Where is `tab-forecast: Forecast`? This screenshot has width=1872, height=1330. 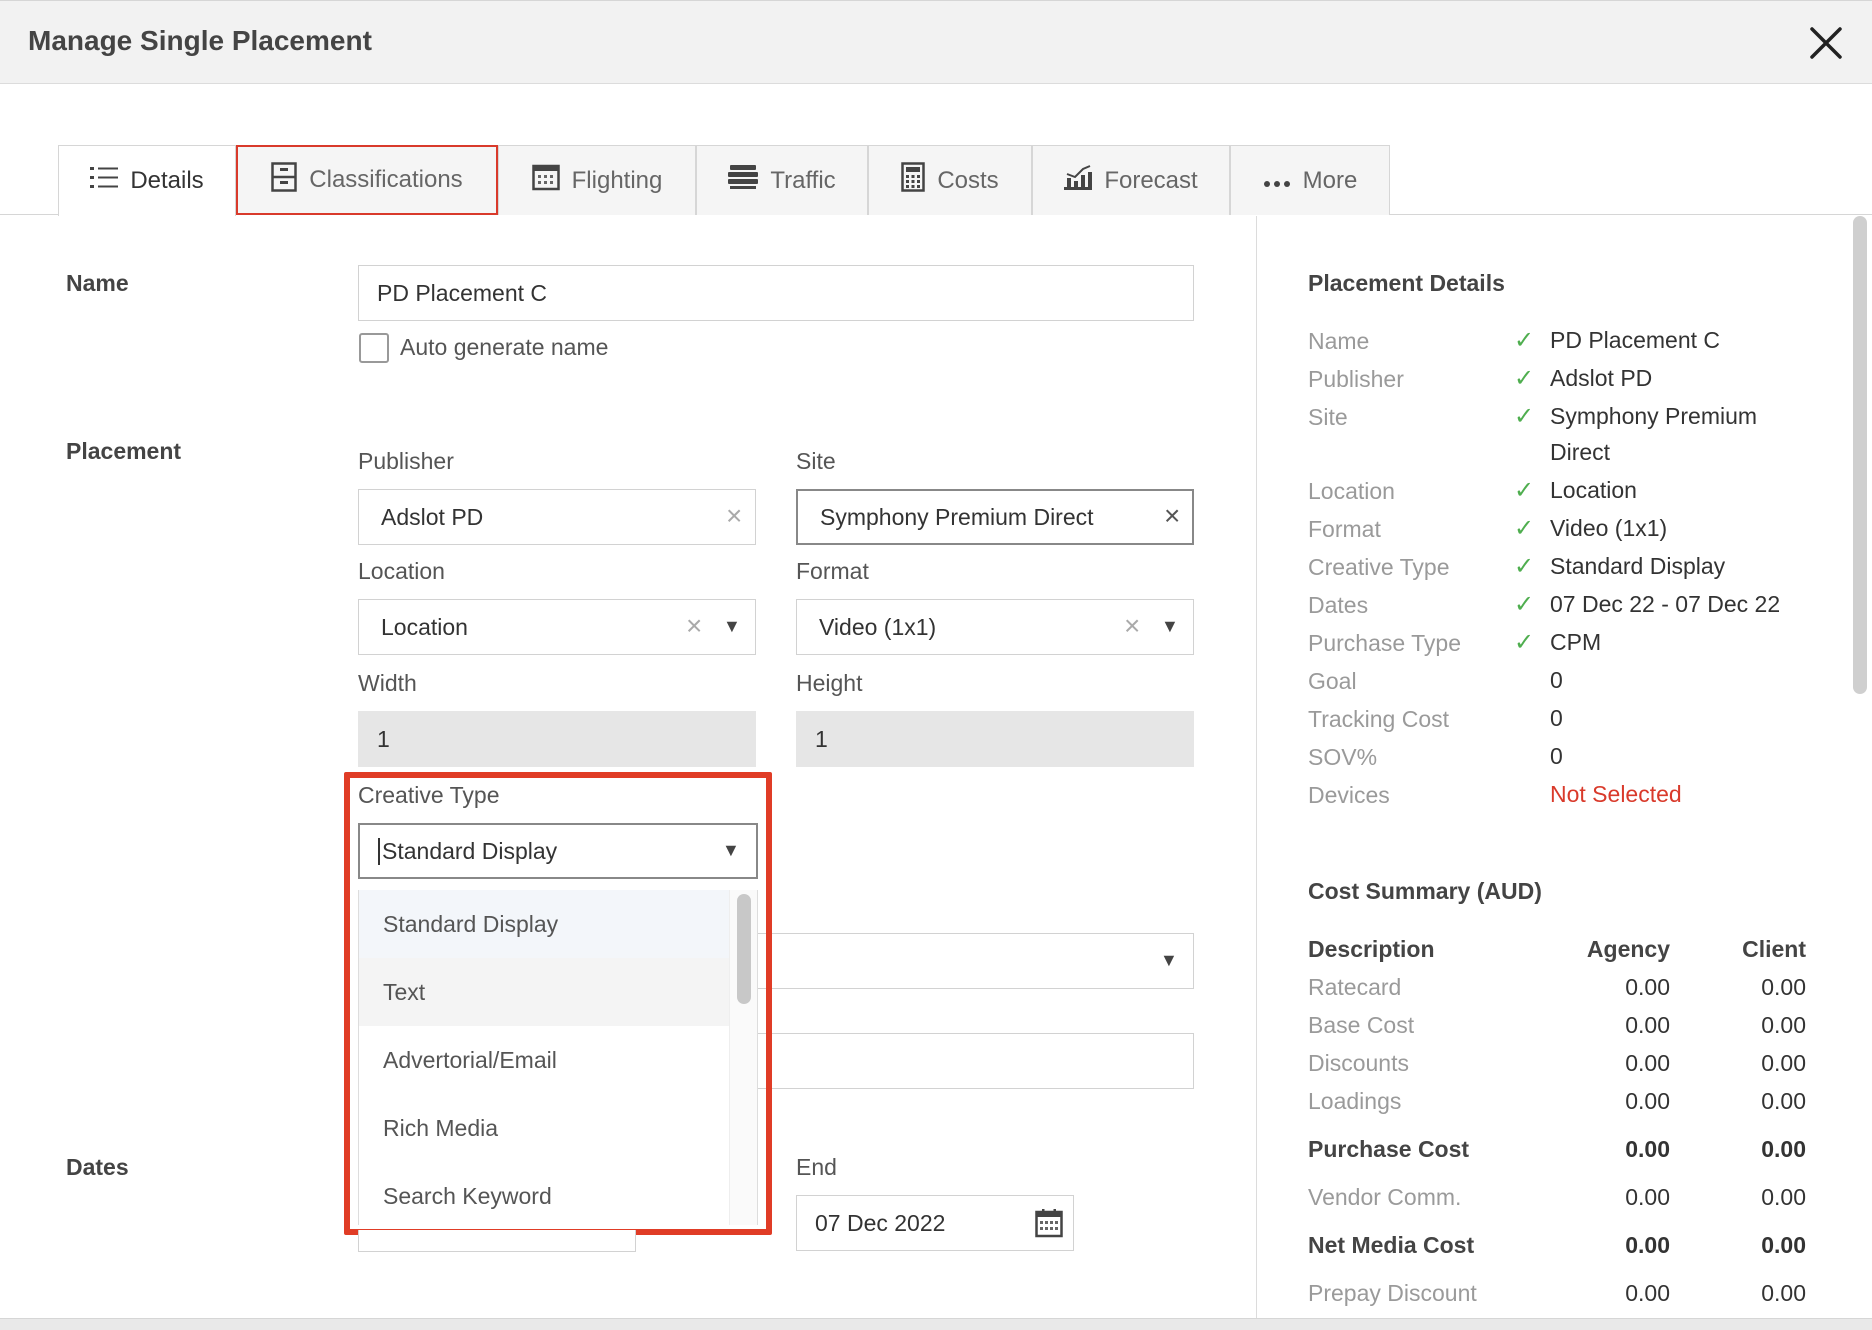 tab-forecast: Forecast is located at coordinates (1131, 180).